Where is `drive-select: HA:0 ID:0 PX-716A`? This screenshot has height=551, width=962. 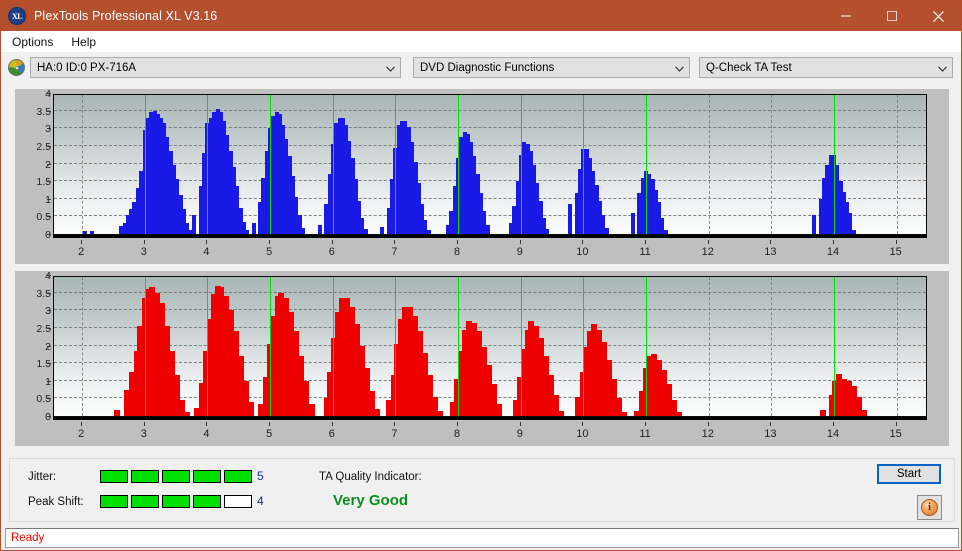
drive-select: HA:0 ID:0 PX-716A is located at coordinates (215, 67).